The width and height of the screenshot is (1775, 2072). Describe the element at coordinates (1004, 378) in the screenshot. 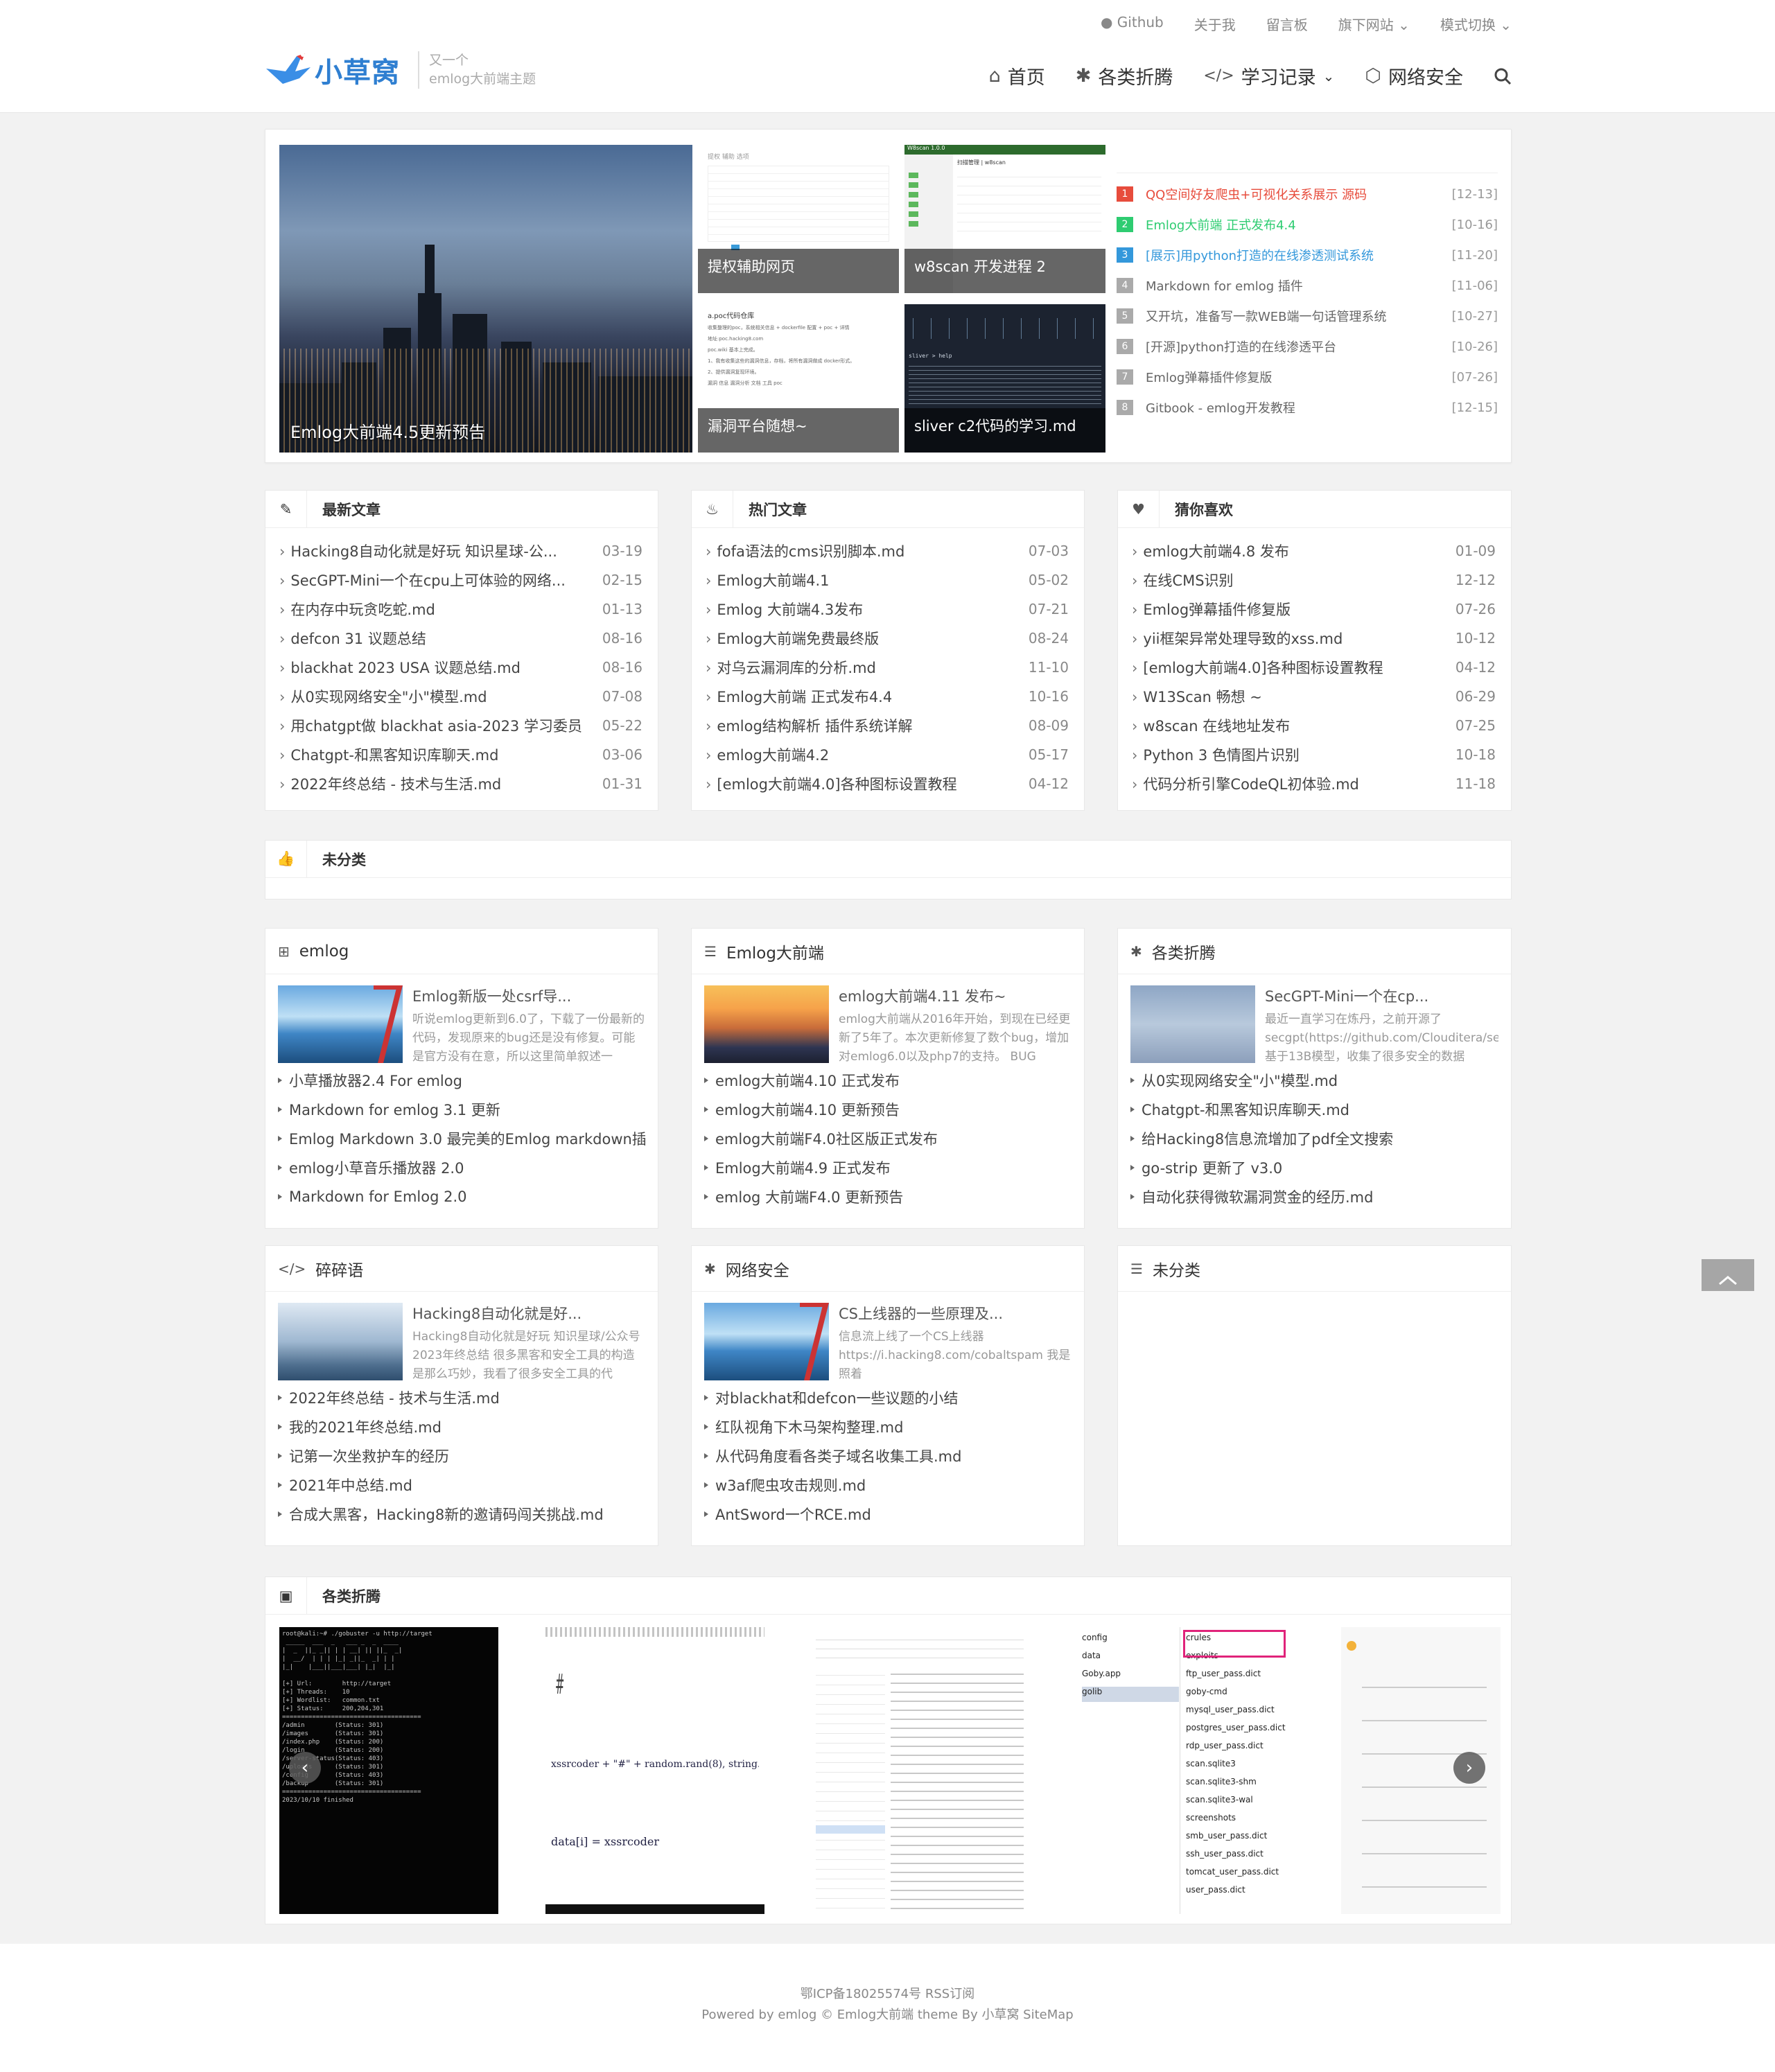

I see `featured-thumb-4: sliver > help sliver c2代码的学习.md` at that location.